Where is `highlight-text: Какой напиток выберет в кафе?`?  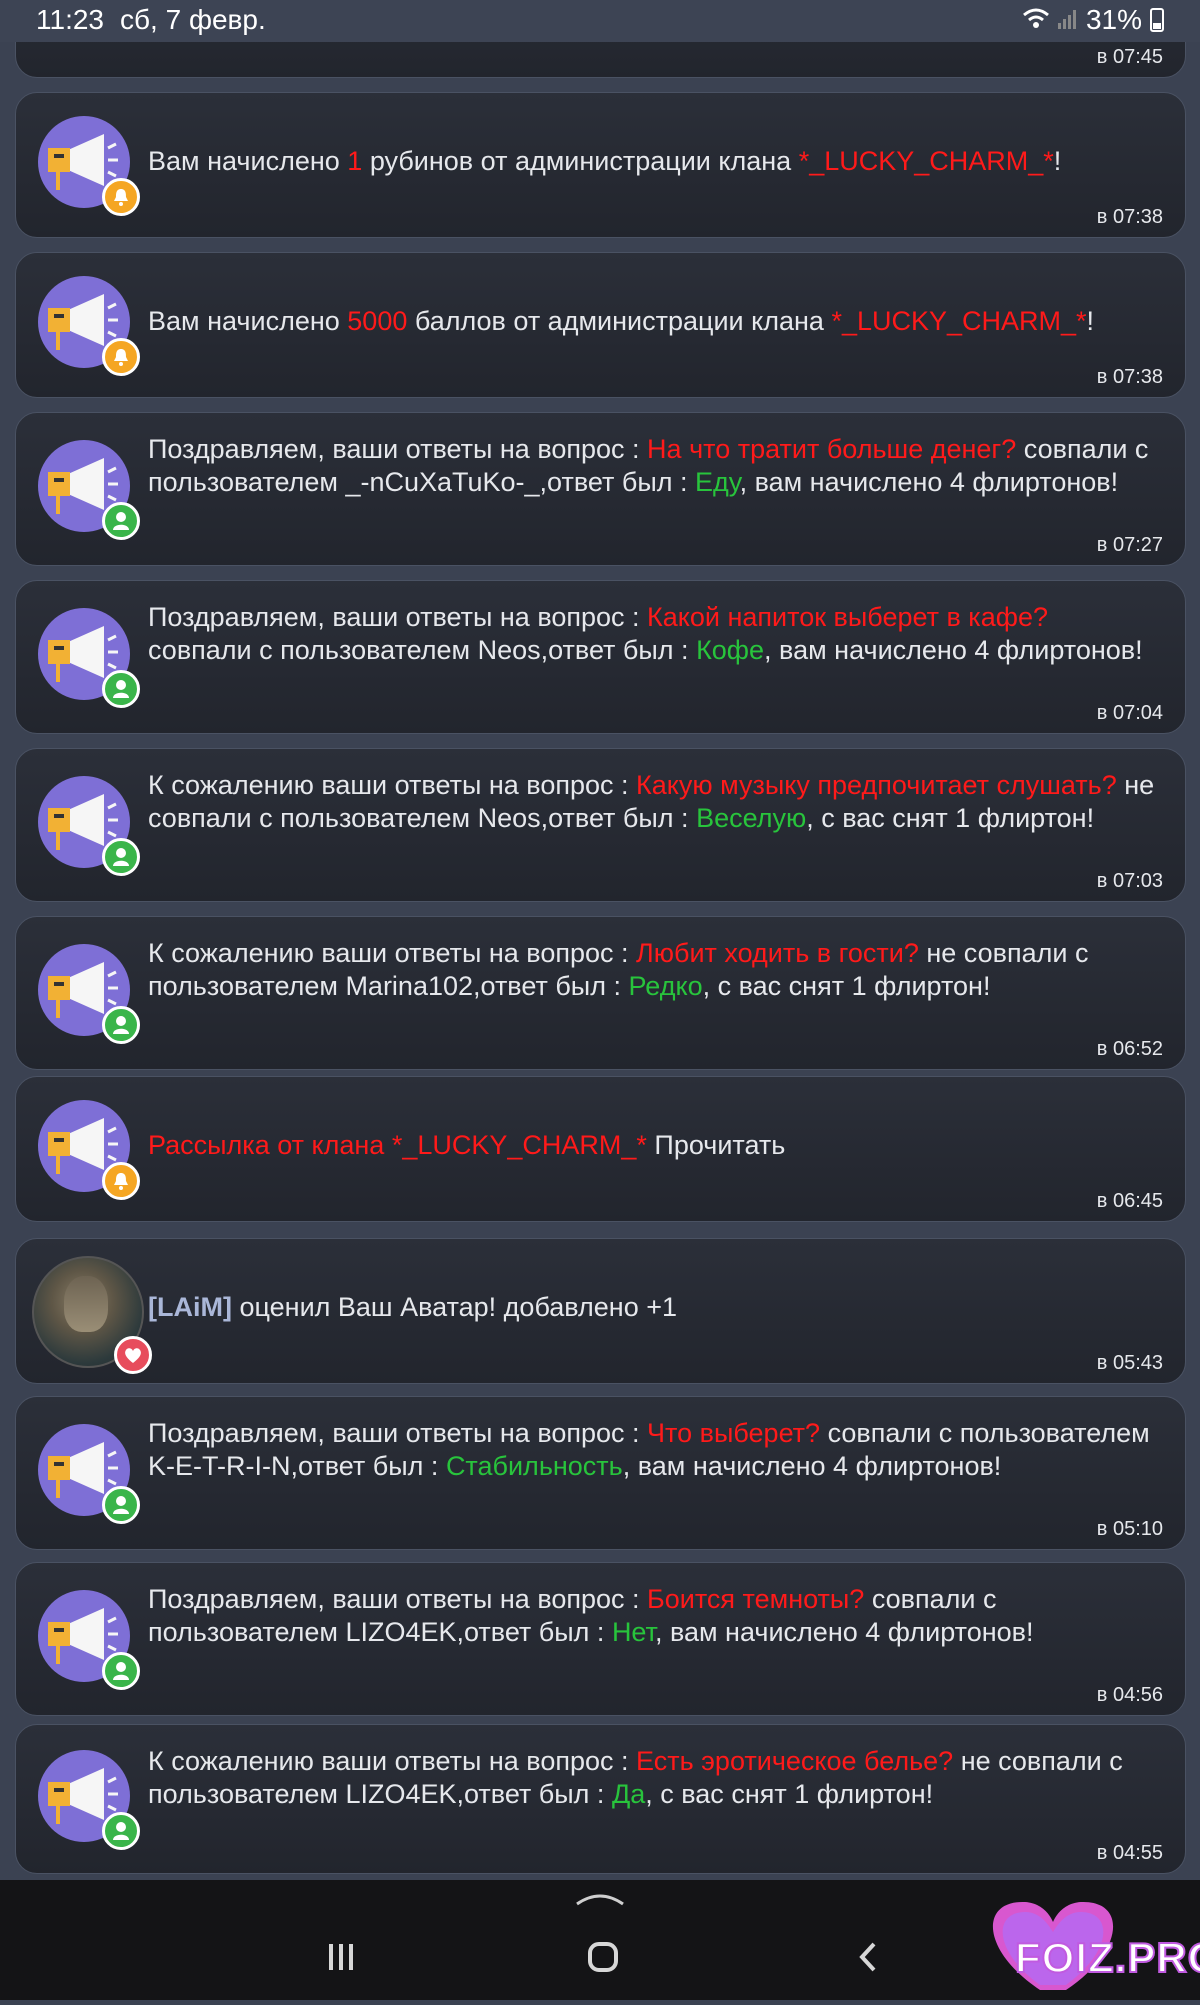 highlight-text: Какой напиток выберет в кафе? is located at coordinates (847, 617).